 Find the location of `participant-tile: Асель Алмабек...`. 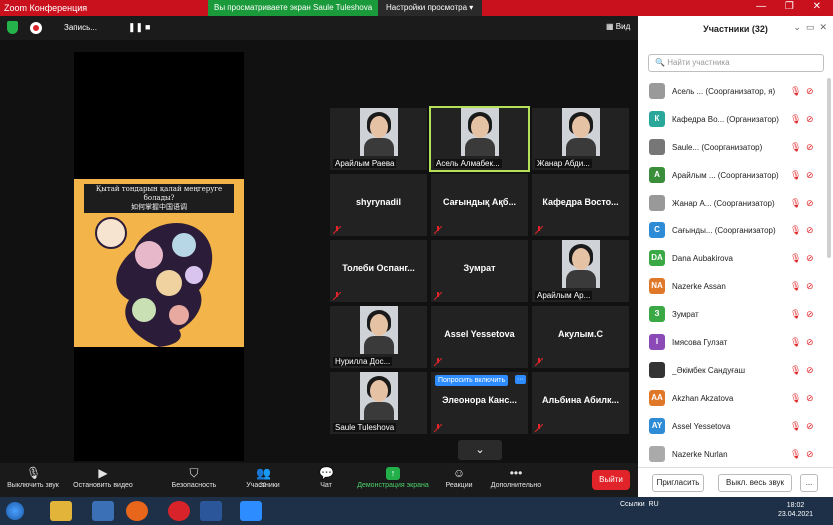

participant-tile: Асель Алмабек... is located at coordinates (479, 139).